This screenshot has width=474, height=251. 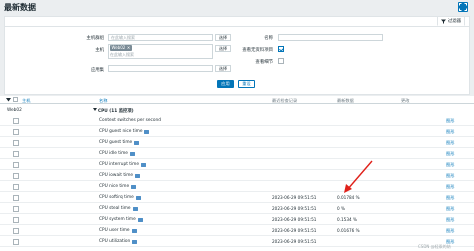 I want to click on item-name: CPU idle time, so click(x=117, y=153).